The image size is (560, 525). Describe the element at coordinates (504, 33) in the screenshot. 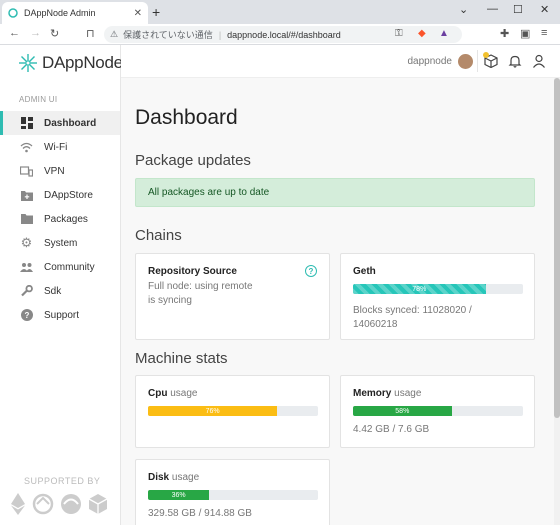

I see `extensions-icon: ✚` at that location.